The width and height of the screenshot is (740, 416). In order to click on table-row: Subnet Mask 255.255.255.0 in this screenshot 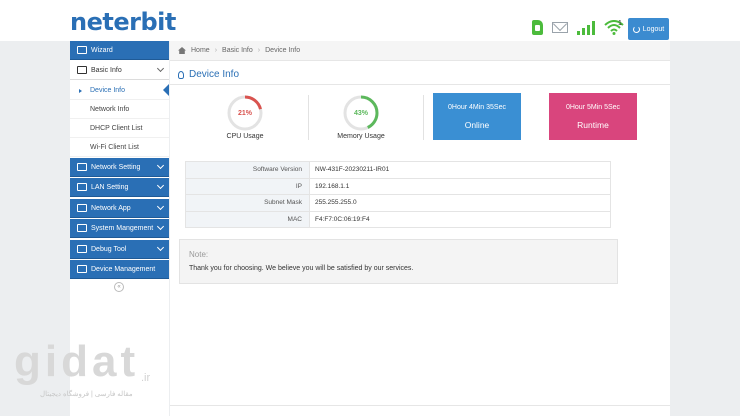, I will do `click(398, 203)`.